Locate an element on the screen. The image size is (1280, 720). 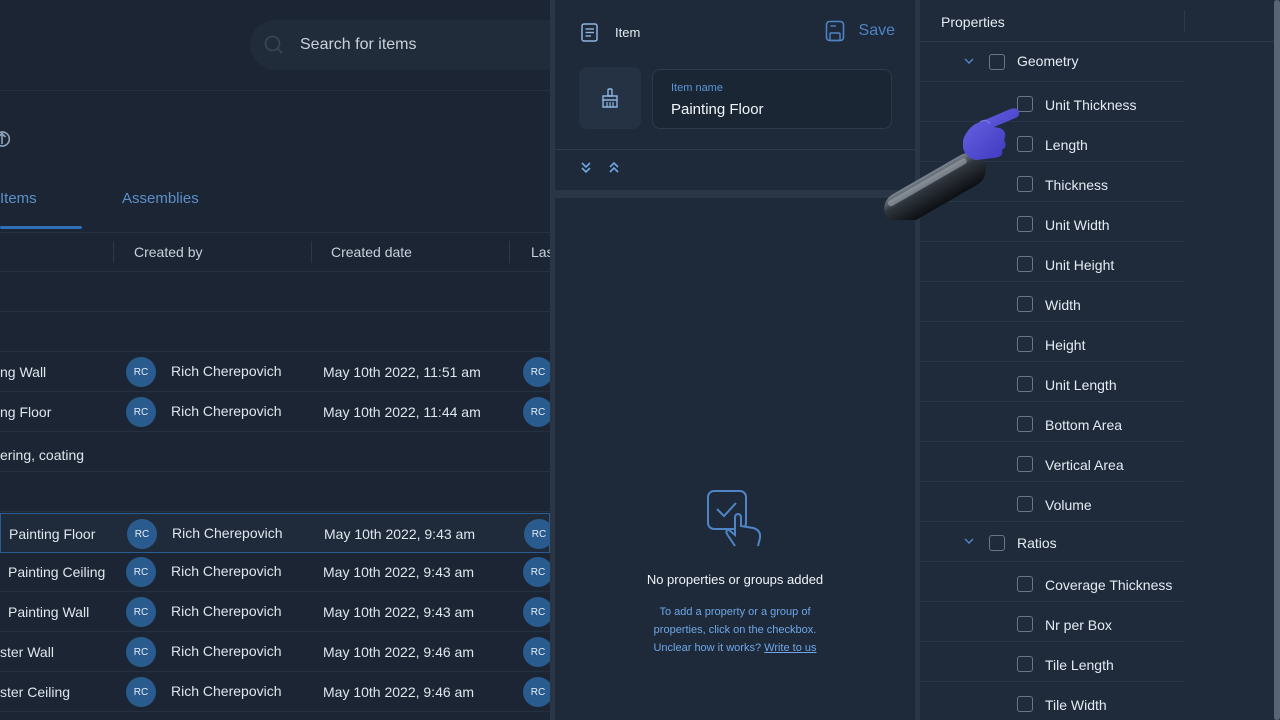
save-icon is located at coordinates (834, 31).